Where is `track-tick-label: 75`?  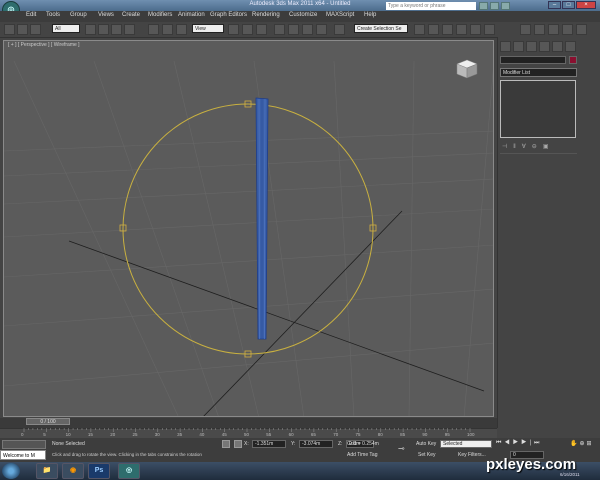 track-tick-label: 75 is located at coordinates (358, 434).